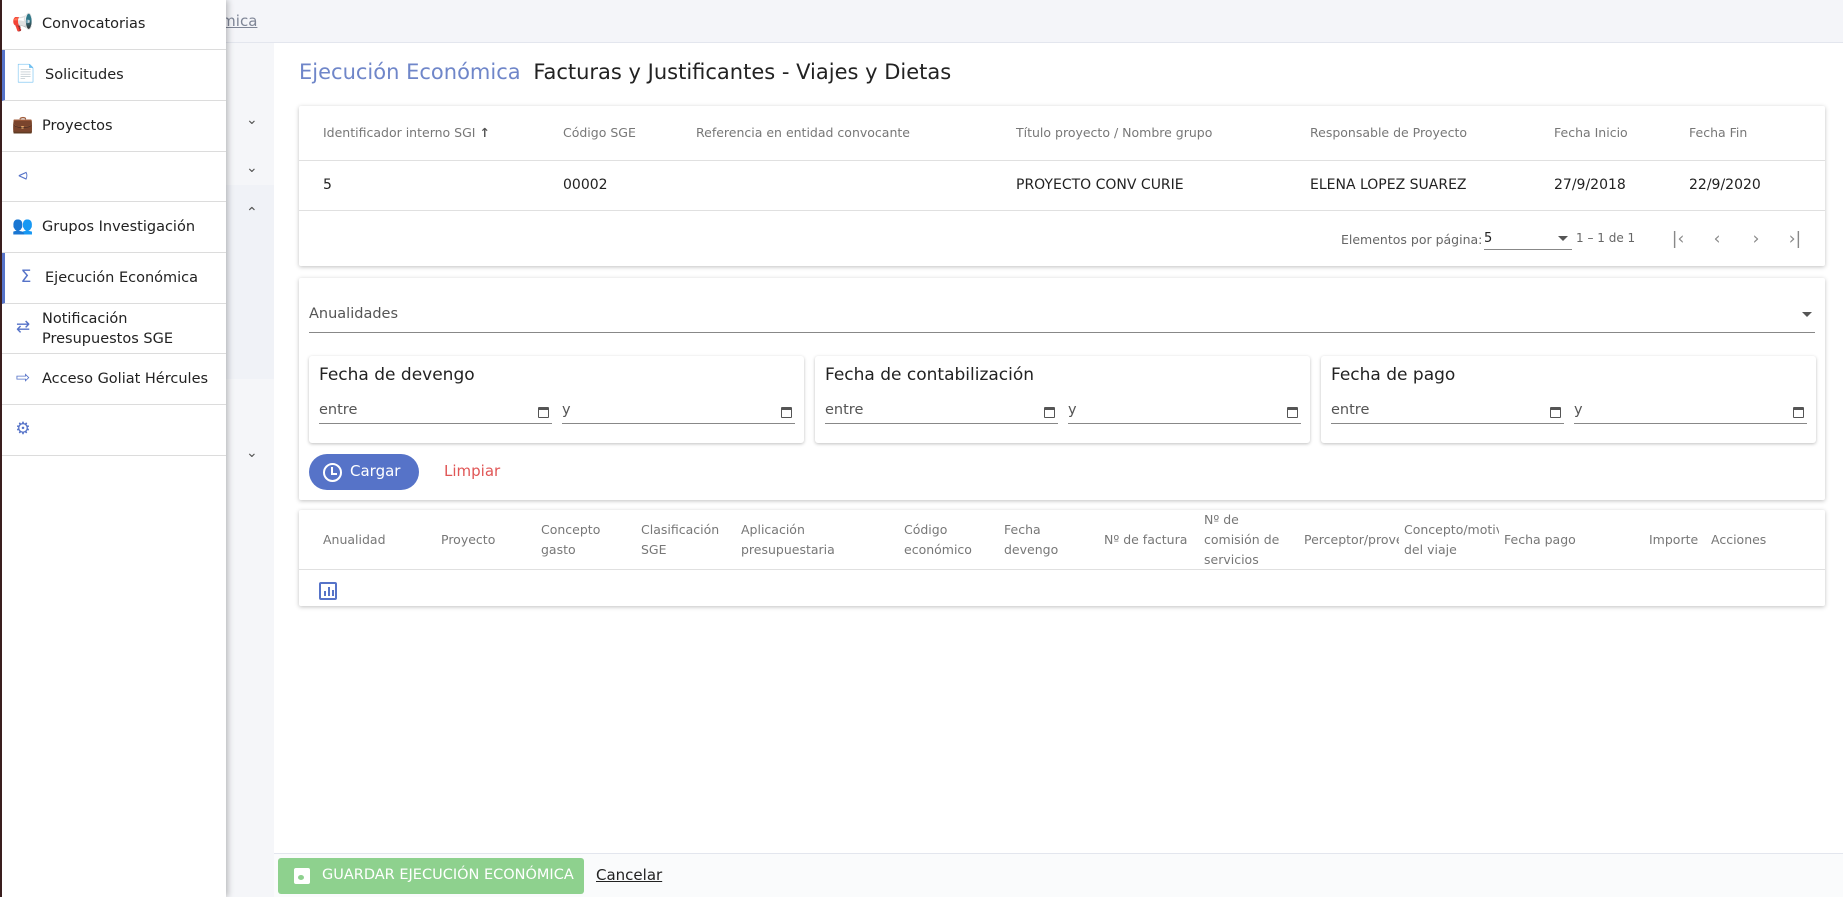 The width and height of the screenshot is (1843, 897). Describe the element at coordinates (1062, 318) in the screenshot. I see `anualidades-select: Anualidades` at that location.